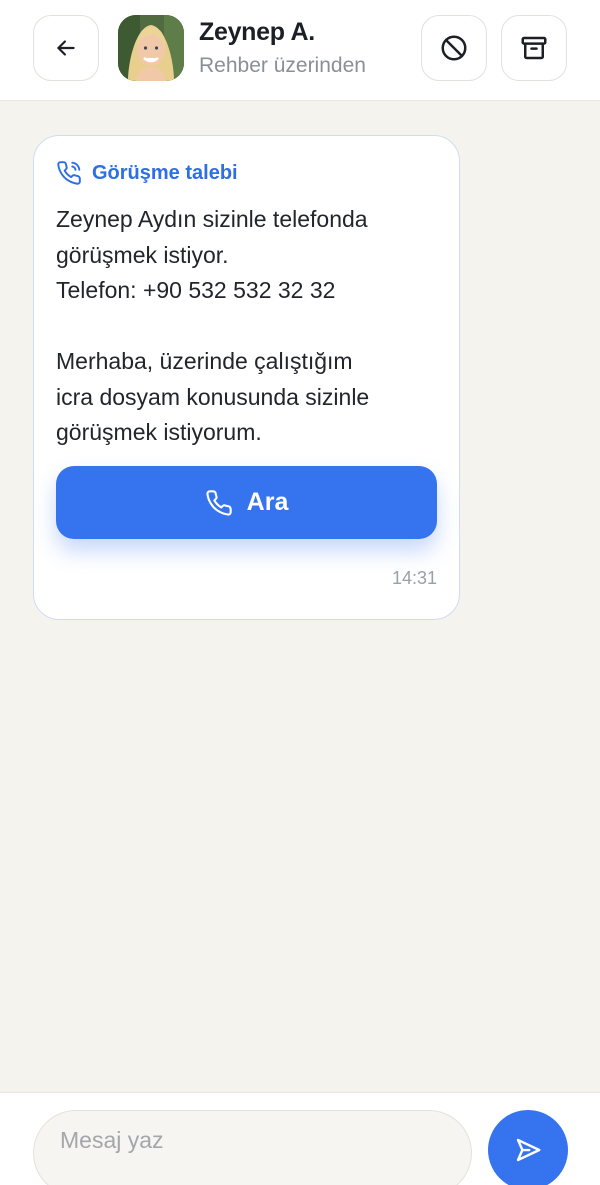 The width and height of the screenshot is (600, 1185). What do you see at coordinates (165, 172) in the screenshot?
I see `message-title: Görüşme talebi` at bounding box center [165, 172].